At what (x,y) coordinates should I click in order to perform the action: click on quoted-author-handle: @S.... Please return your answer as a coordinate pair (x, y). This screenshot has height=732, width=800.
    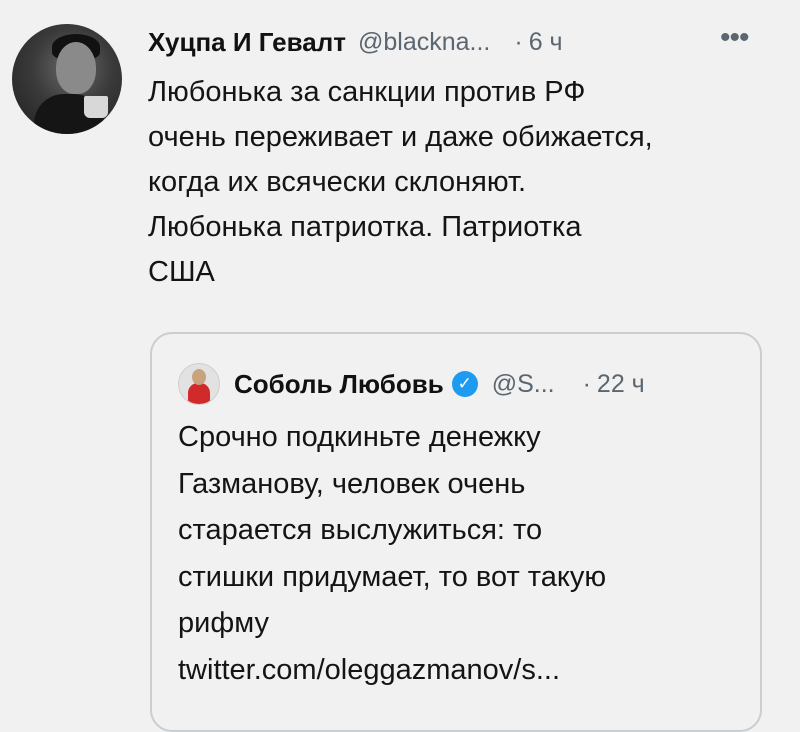
    Looking at the image, I should click on (523, 383).